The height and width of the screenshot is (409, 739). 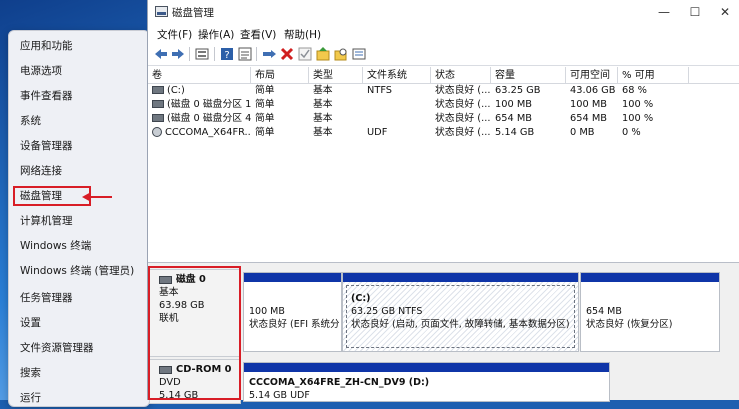 I want to click on search-folder-icon, so click(x=341, y=54).